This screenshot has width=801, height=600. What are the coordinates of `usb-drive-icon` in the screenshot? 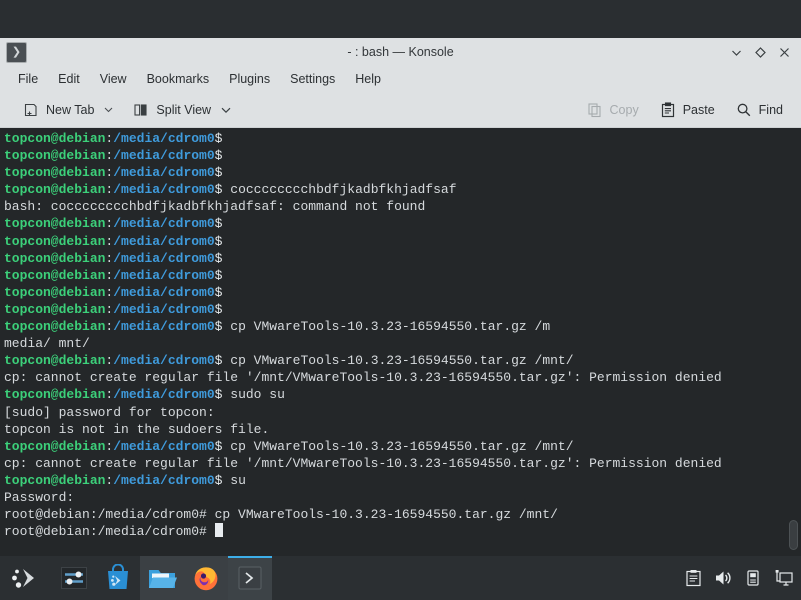 It's located at (753, 578).